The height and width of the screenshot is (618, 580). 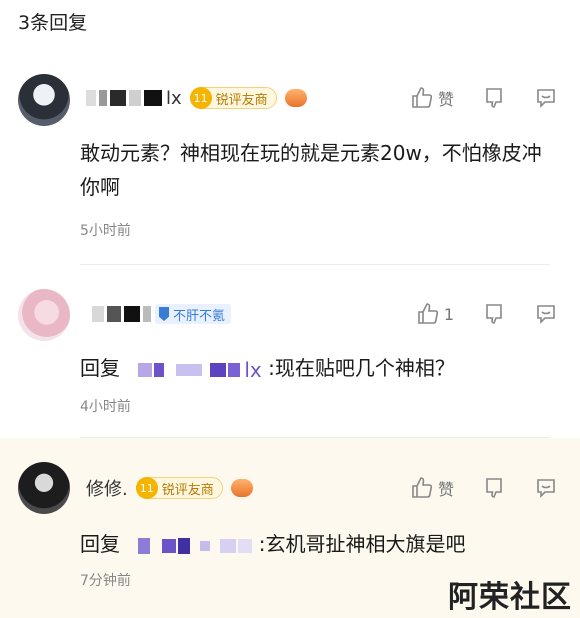 What do you see at coordinates (253, 369) in the screenshot?
I see `reply-target-suffix: lx` at bounding box center [253, 369].